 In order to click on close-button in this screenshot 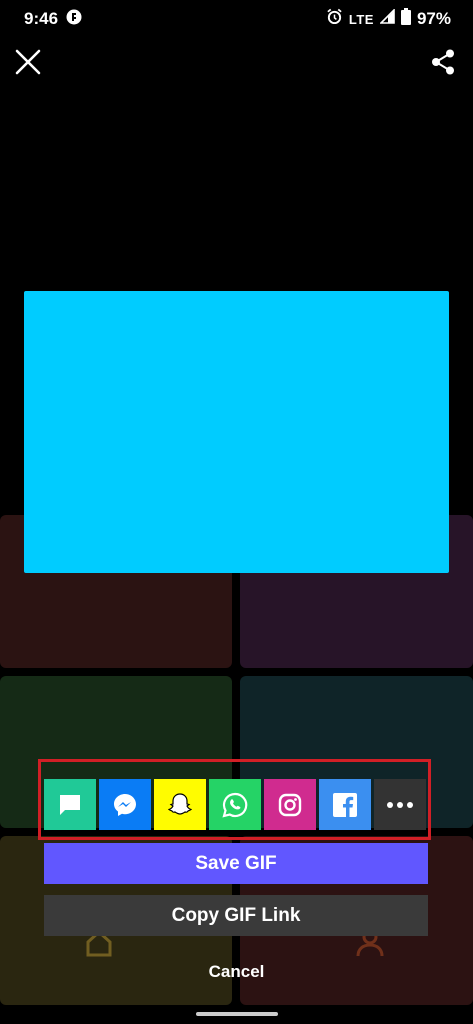, I will do `click(28, 62)`.